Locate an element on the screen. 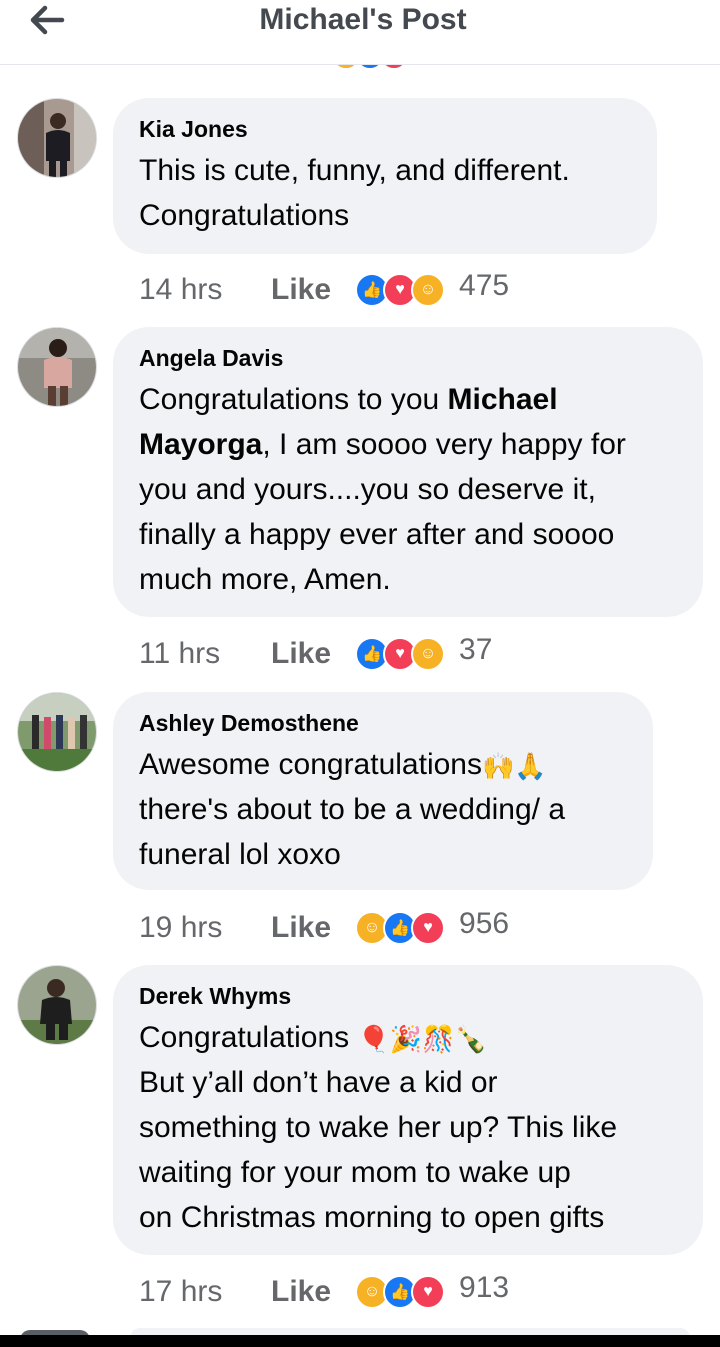 Image resolution: width=720 pixels, height=1347 pixels. comment-line: Congratulations 🎈🎉🎊🍾 is located at coordinates (408, 1037).